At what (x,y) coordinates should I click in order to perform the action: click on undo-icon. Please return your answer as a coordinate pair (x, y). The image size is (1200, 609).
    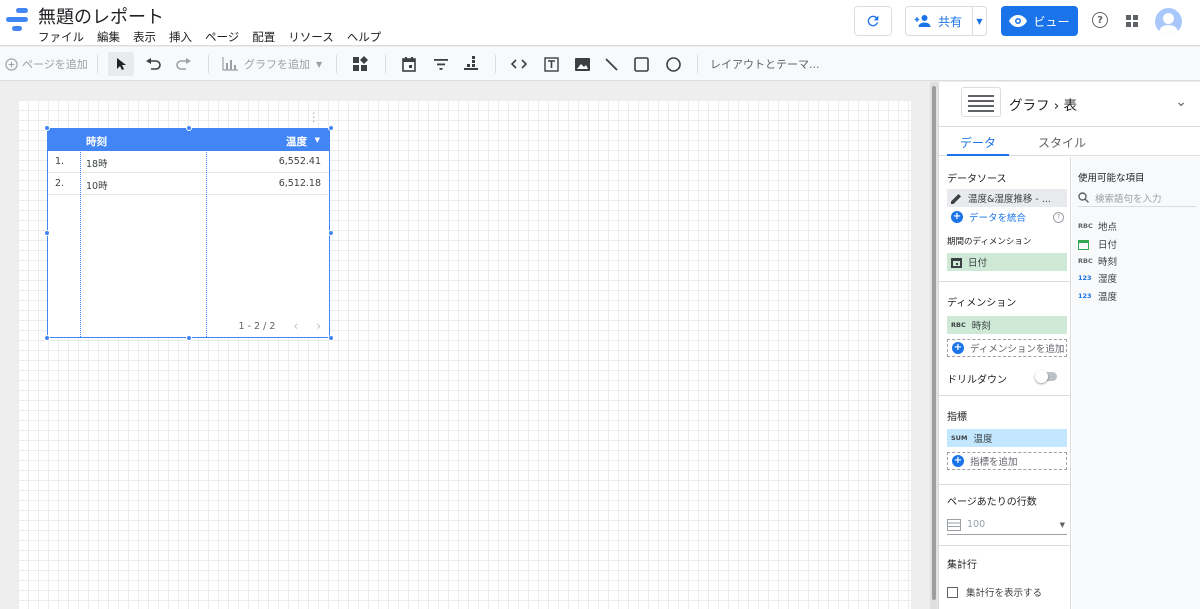
    Looking at the image, I should click on (153, 64).